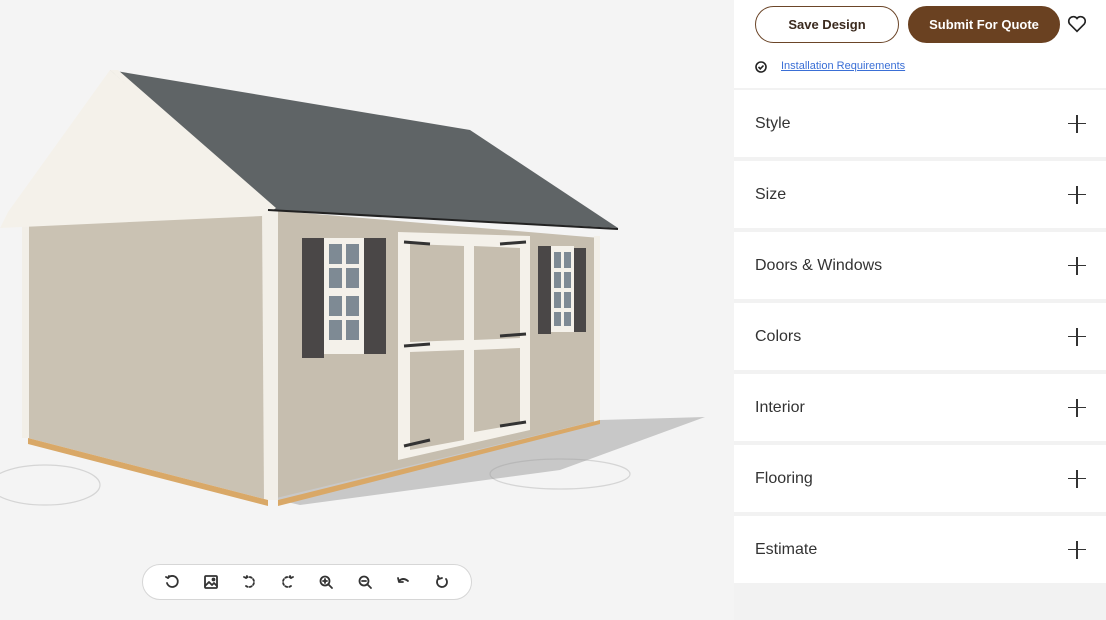 The width and height of the screenshot is (1106, 620). I want to click on rotate-right-icon, so click(288, 582).